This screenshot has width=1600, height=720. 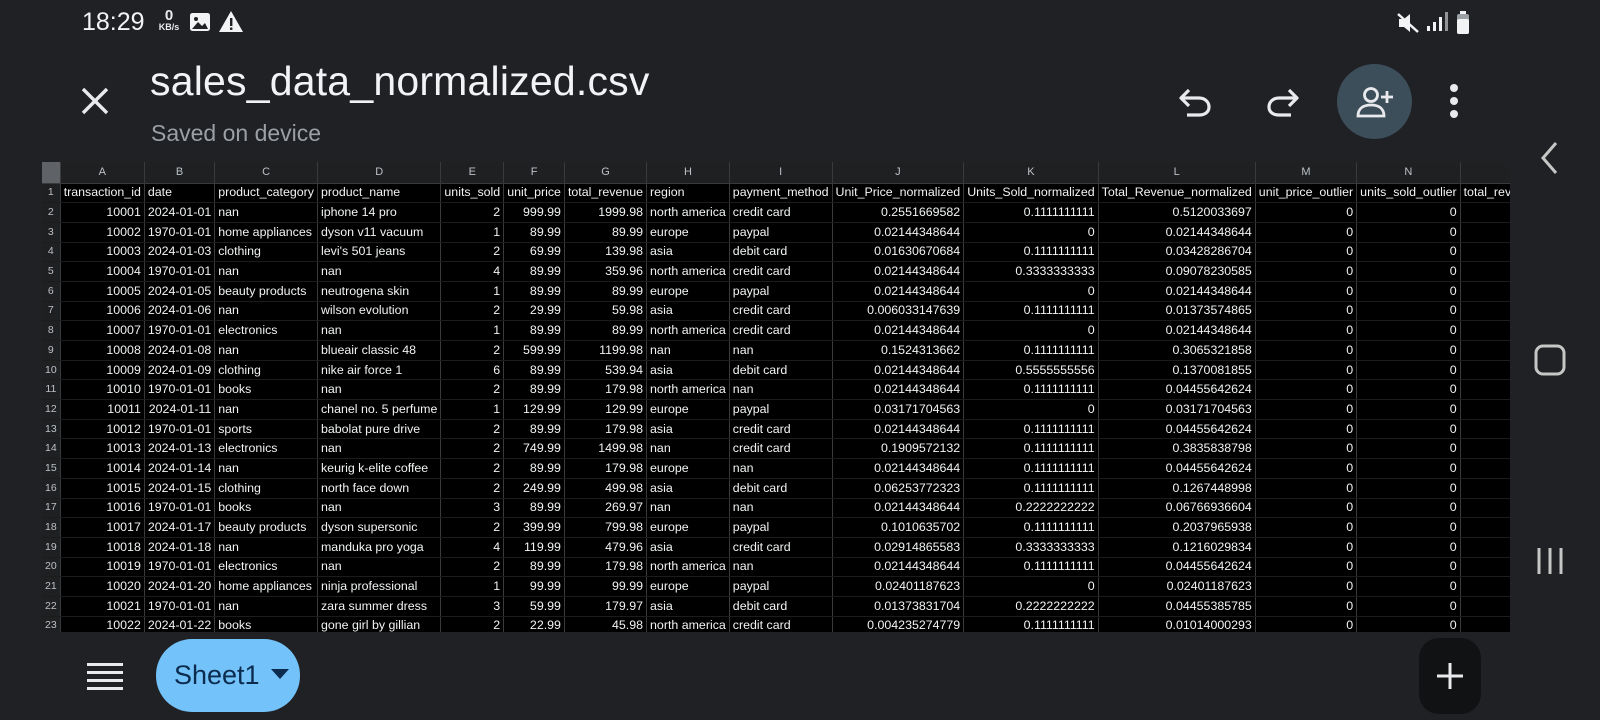 What do you see at coordinates (606, 173) in the screenshot?
I see `column-header-g: G` at bounding box center [606, 173].